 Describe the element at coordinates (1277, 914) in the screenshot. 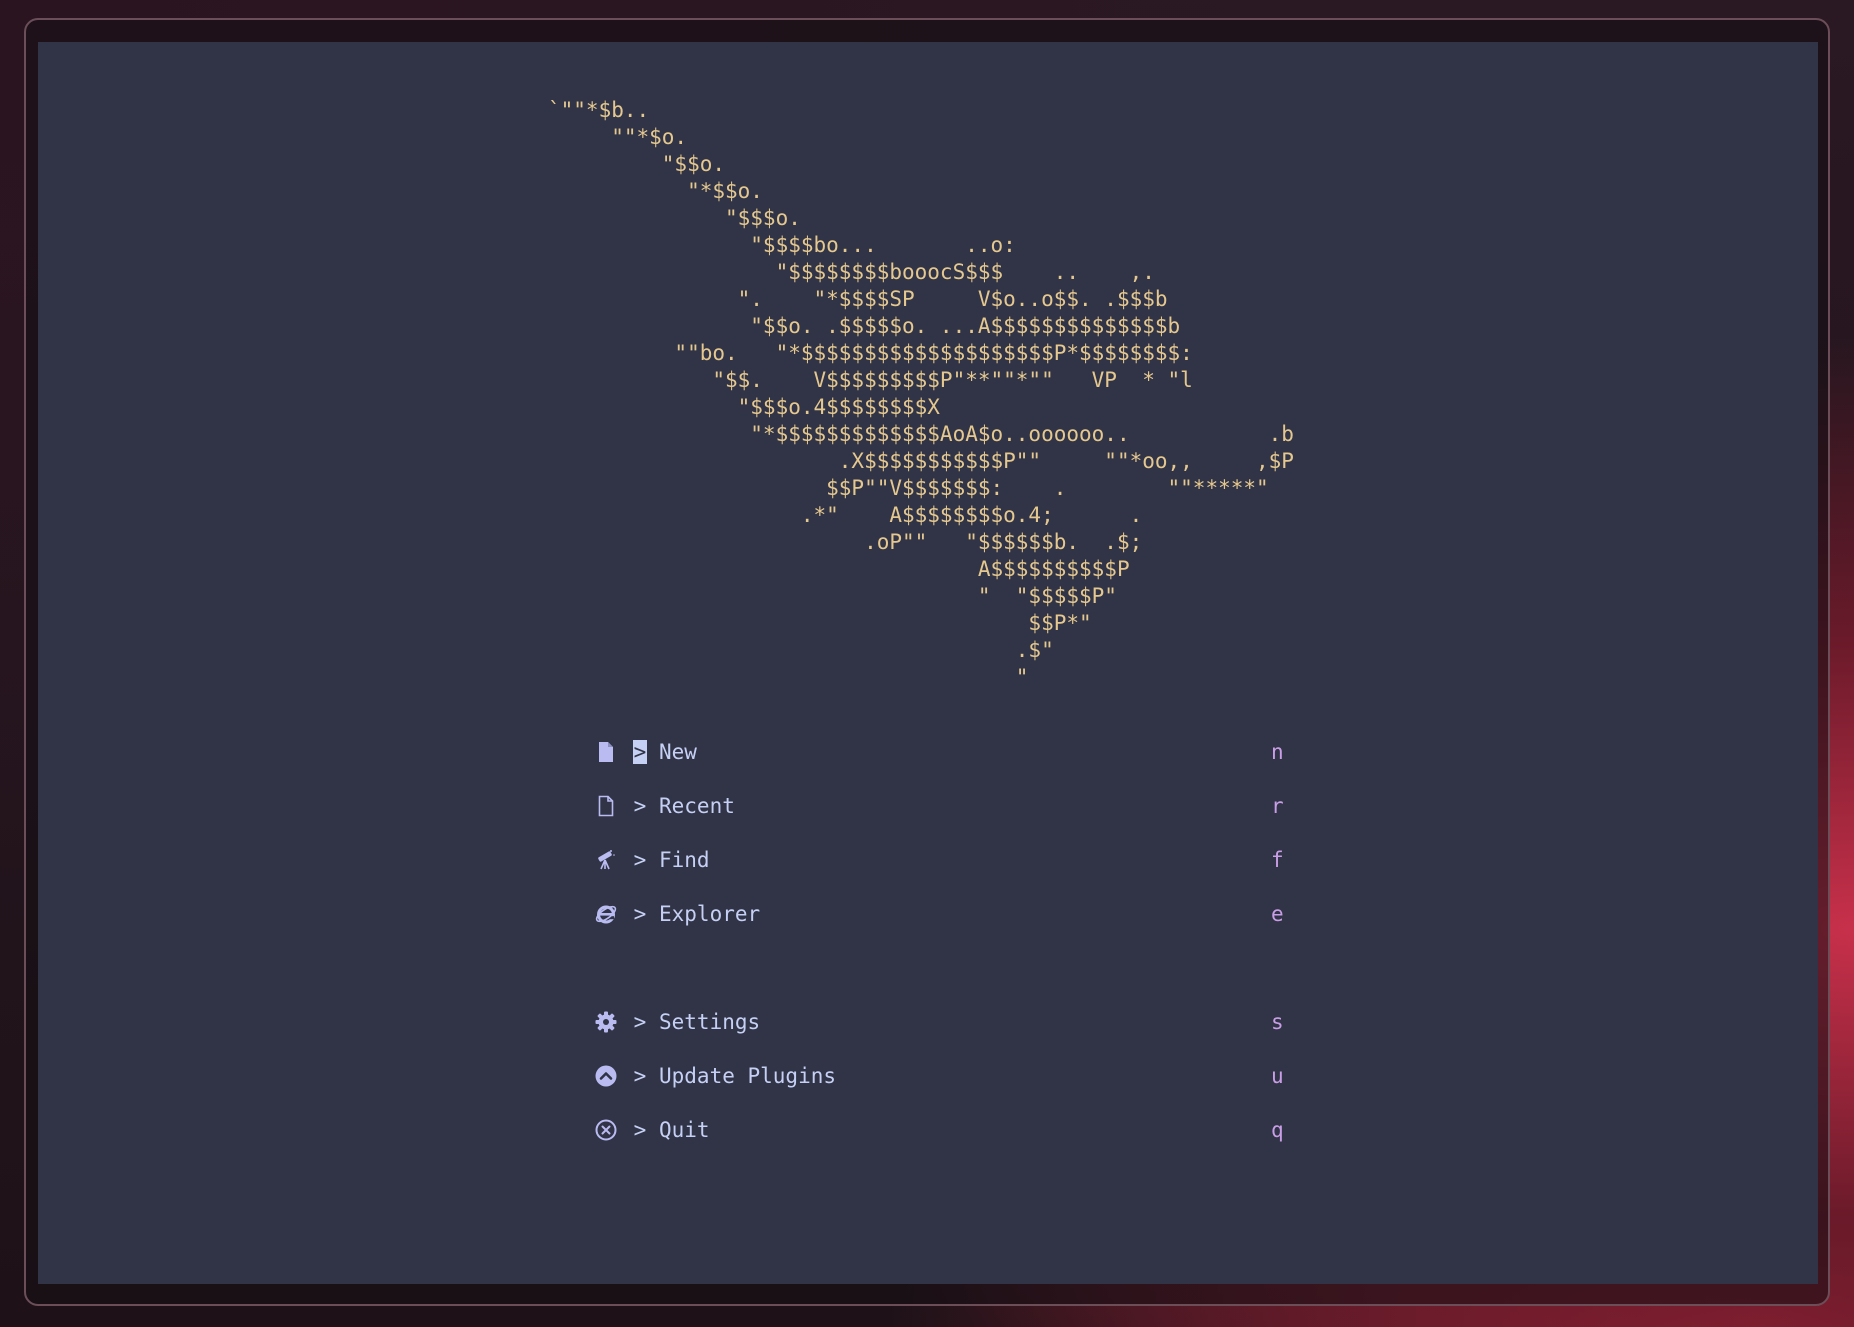

I see `menu-item-shortcut: e` at that location.